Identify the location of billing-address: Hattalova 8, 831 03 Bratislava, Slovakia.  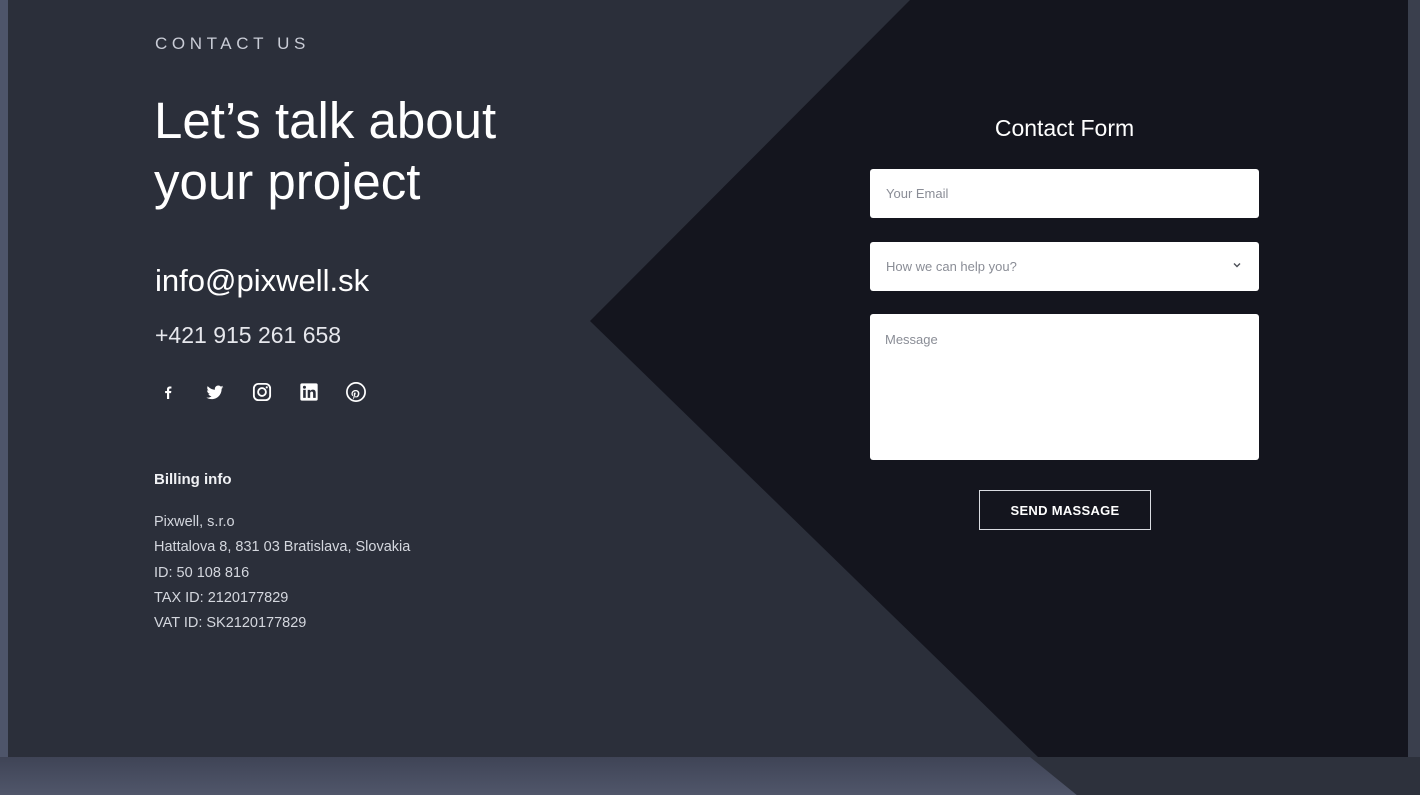
(282, 547).